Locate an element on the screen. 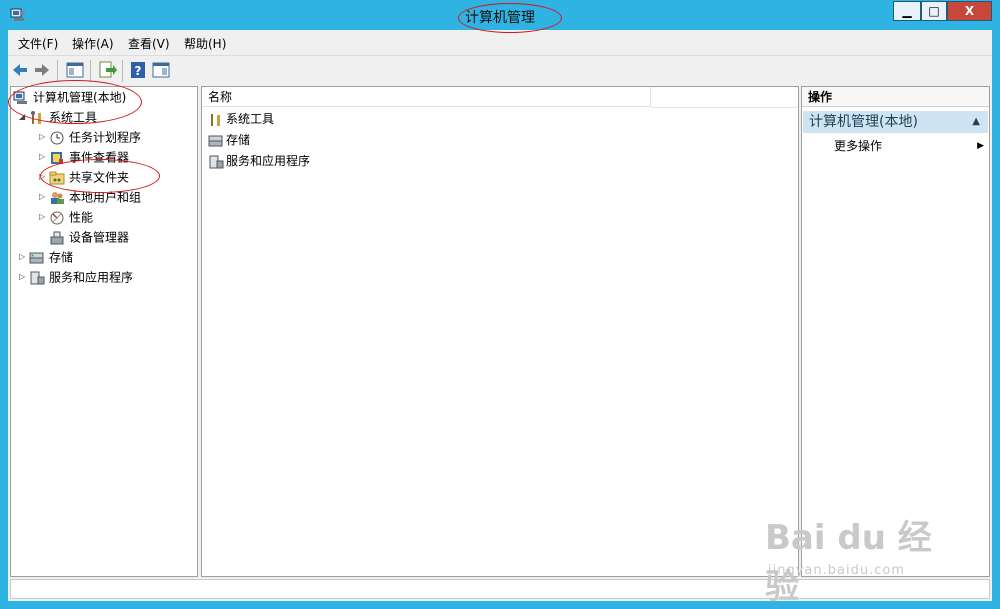  list-item: 系统工具 is located at coordinates (241, 119).